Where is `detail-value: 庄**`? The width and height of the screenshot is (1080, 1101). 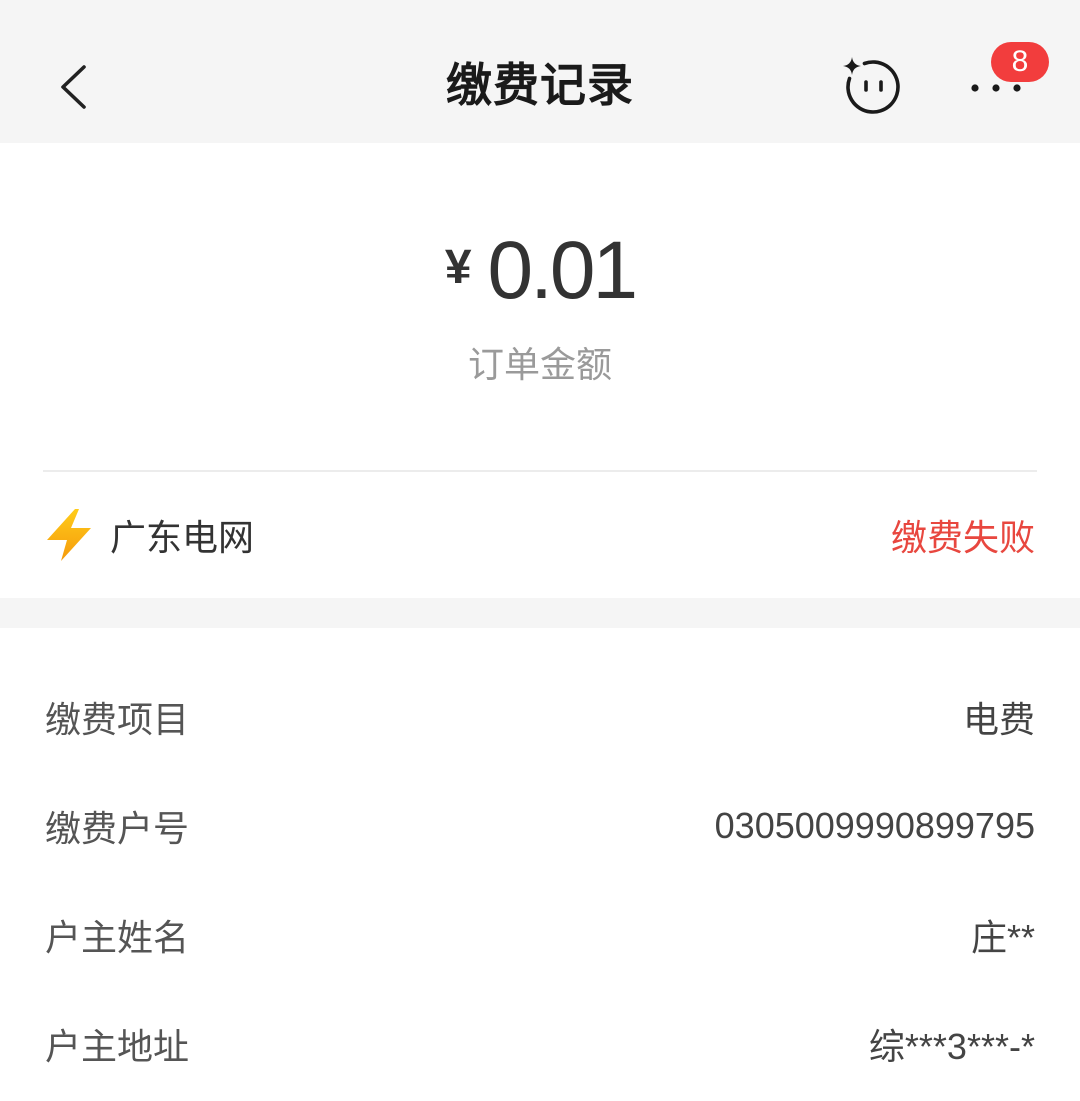 detail-value: 庄** is located at coordinates (1002, 937).